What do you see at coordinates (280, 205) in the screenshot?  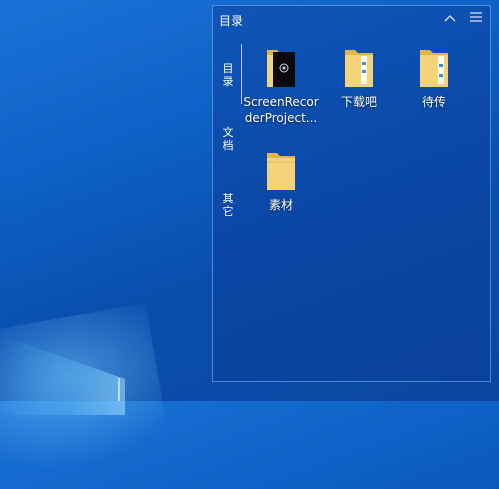 I see `item-label: 素材` at bounding box center [280, 205].